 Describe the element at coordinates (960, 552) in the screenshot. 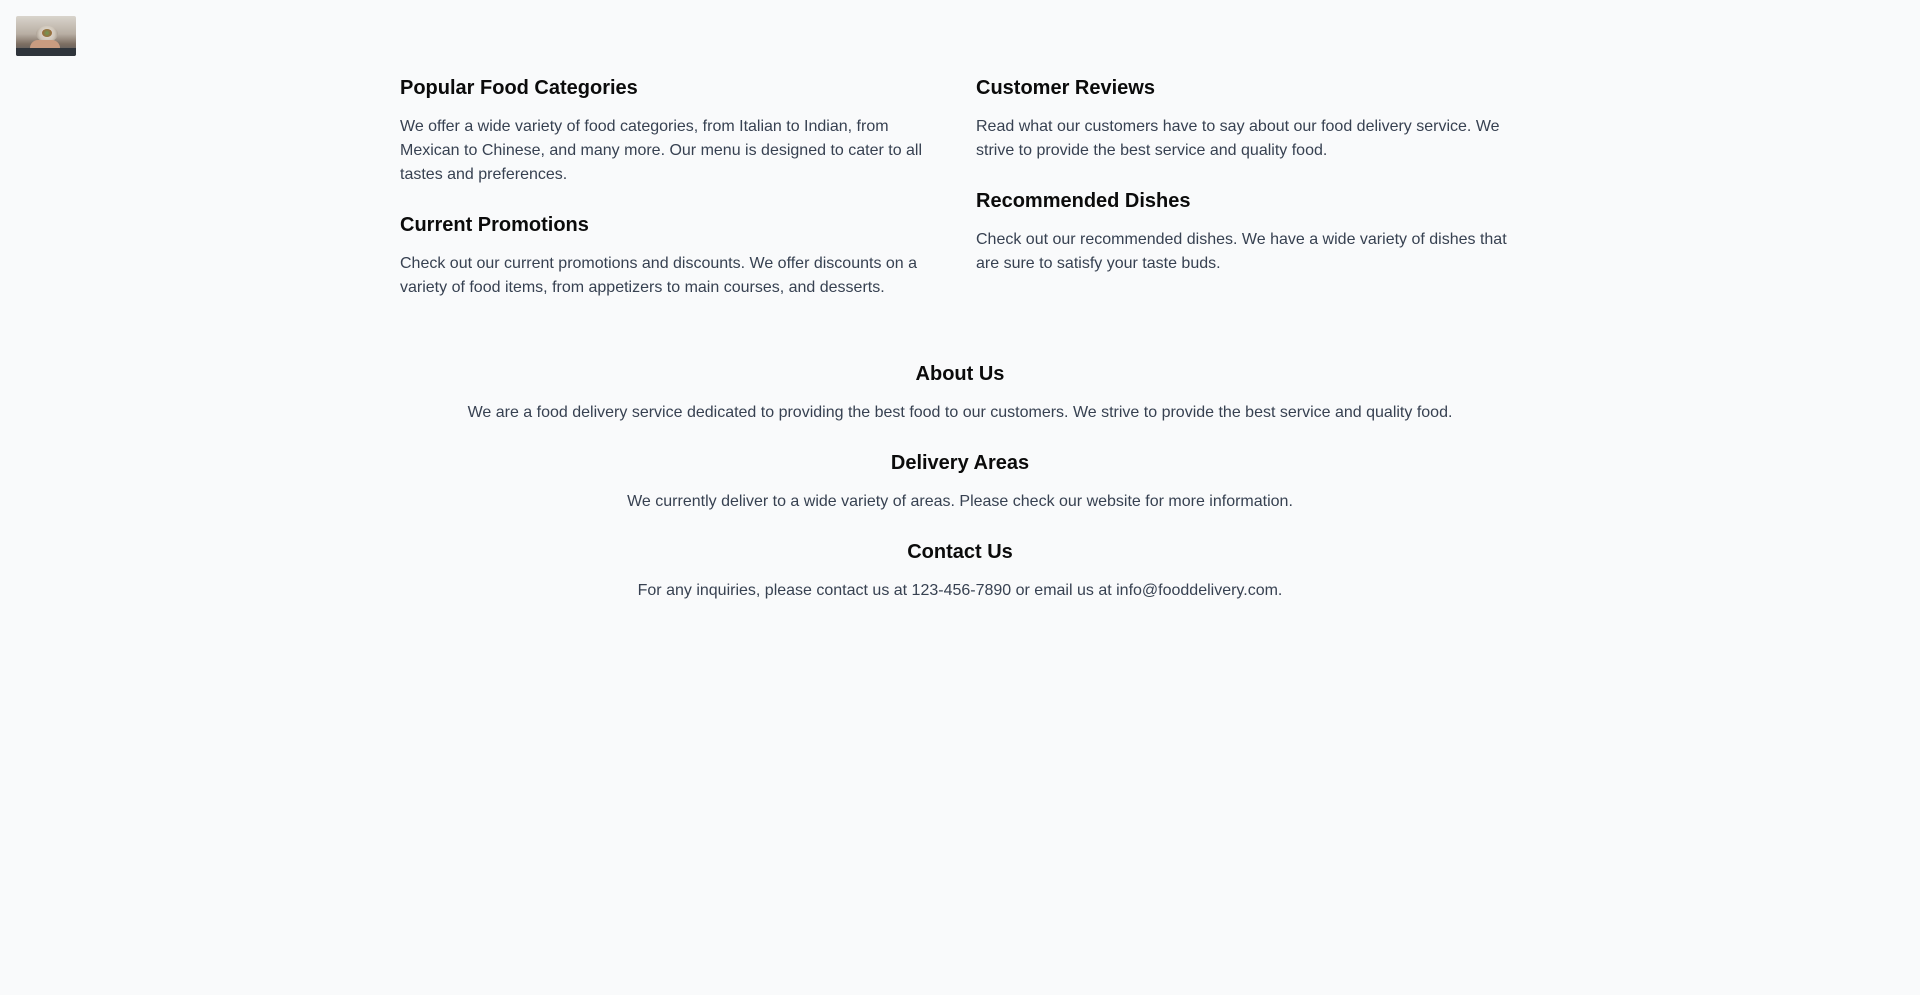

I see `section-title: Contact Us` at that location.